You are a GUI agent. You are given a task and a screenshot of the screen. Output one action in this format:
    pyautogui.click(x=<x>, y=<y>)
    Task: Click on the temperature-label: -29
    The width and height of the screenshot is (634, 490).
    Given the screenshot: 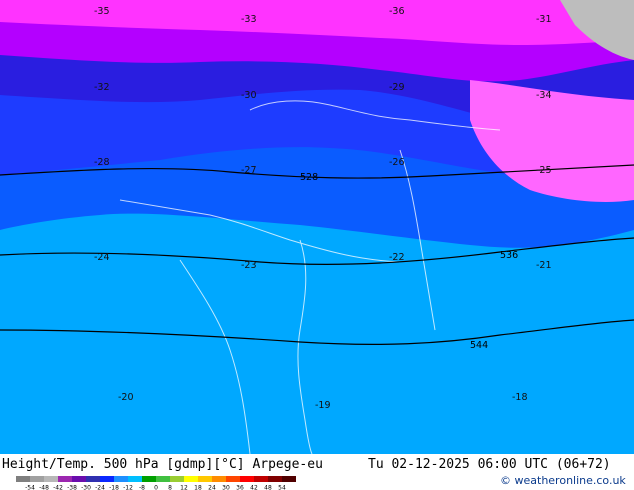 What is the action you would take?
    pyautogui.click(x=397, y=87)
    